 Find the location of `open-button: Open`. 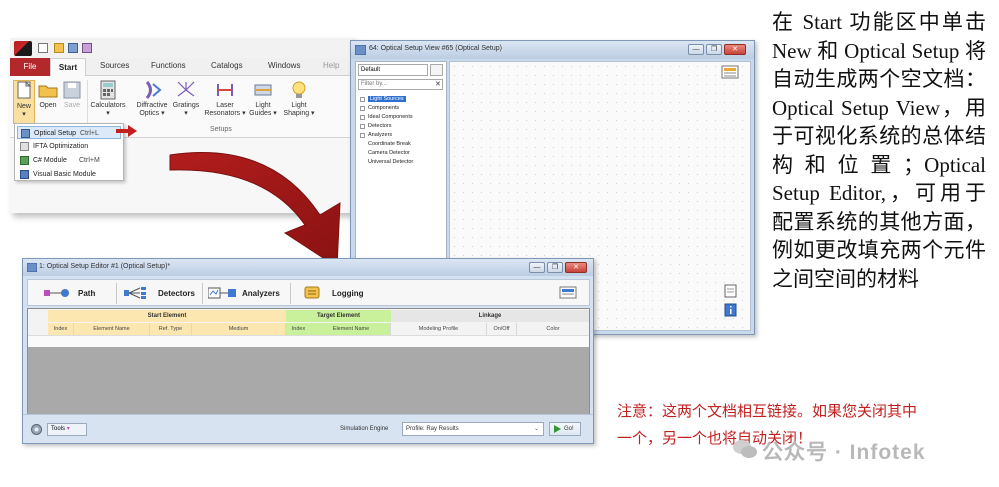

open-button: Open is located at coordinates (48, 95).